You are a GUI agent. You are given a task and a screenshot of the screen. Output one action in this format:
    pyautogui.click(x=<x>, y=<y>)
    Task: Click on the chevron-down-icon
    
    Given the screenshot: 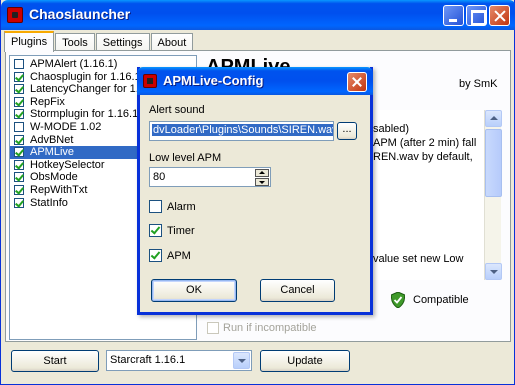 What is the action you would take?
    pyautogui.click(x=241, y=360)
    